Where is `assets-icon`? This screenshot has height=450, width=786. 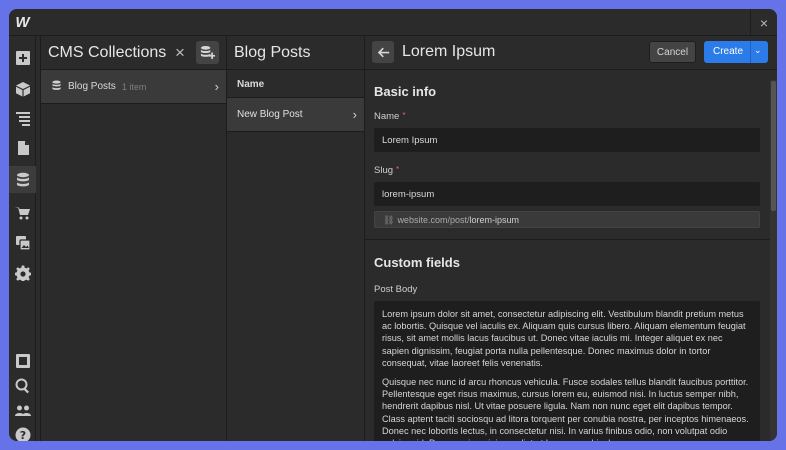 assets-icon is located at coordinates (22, 242).